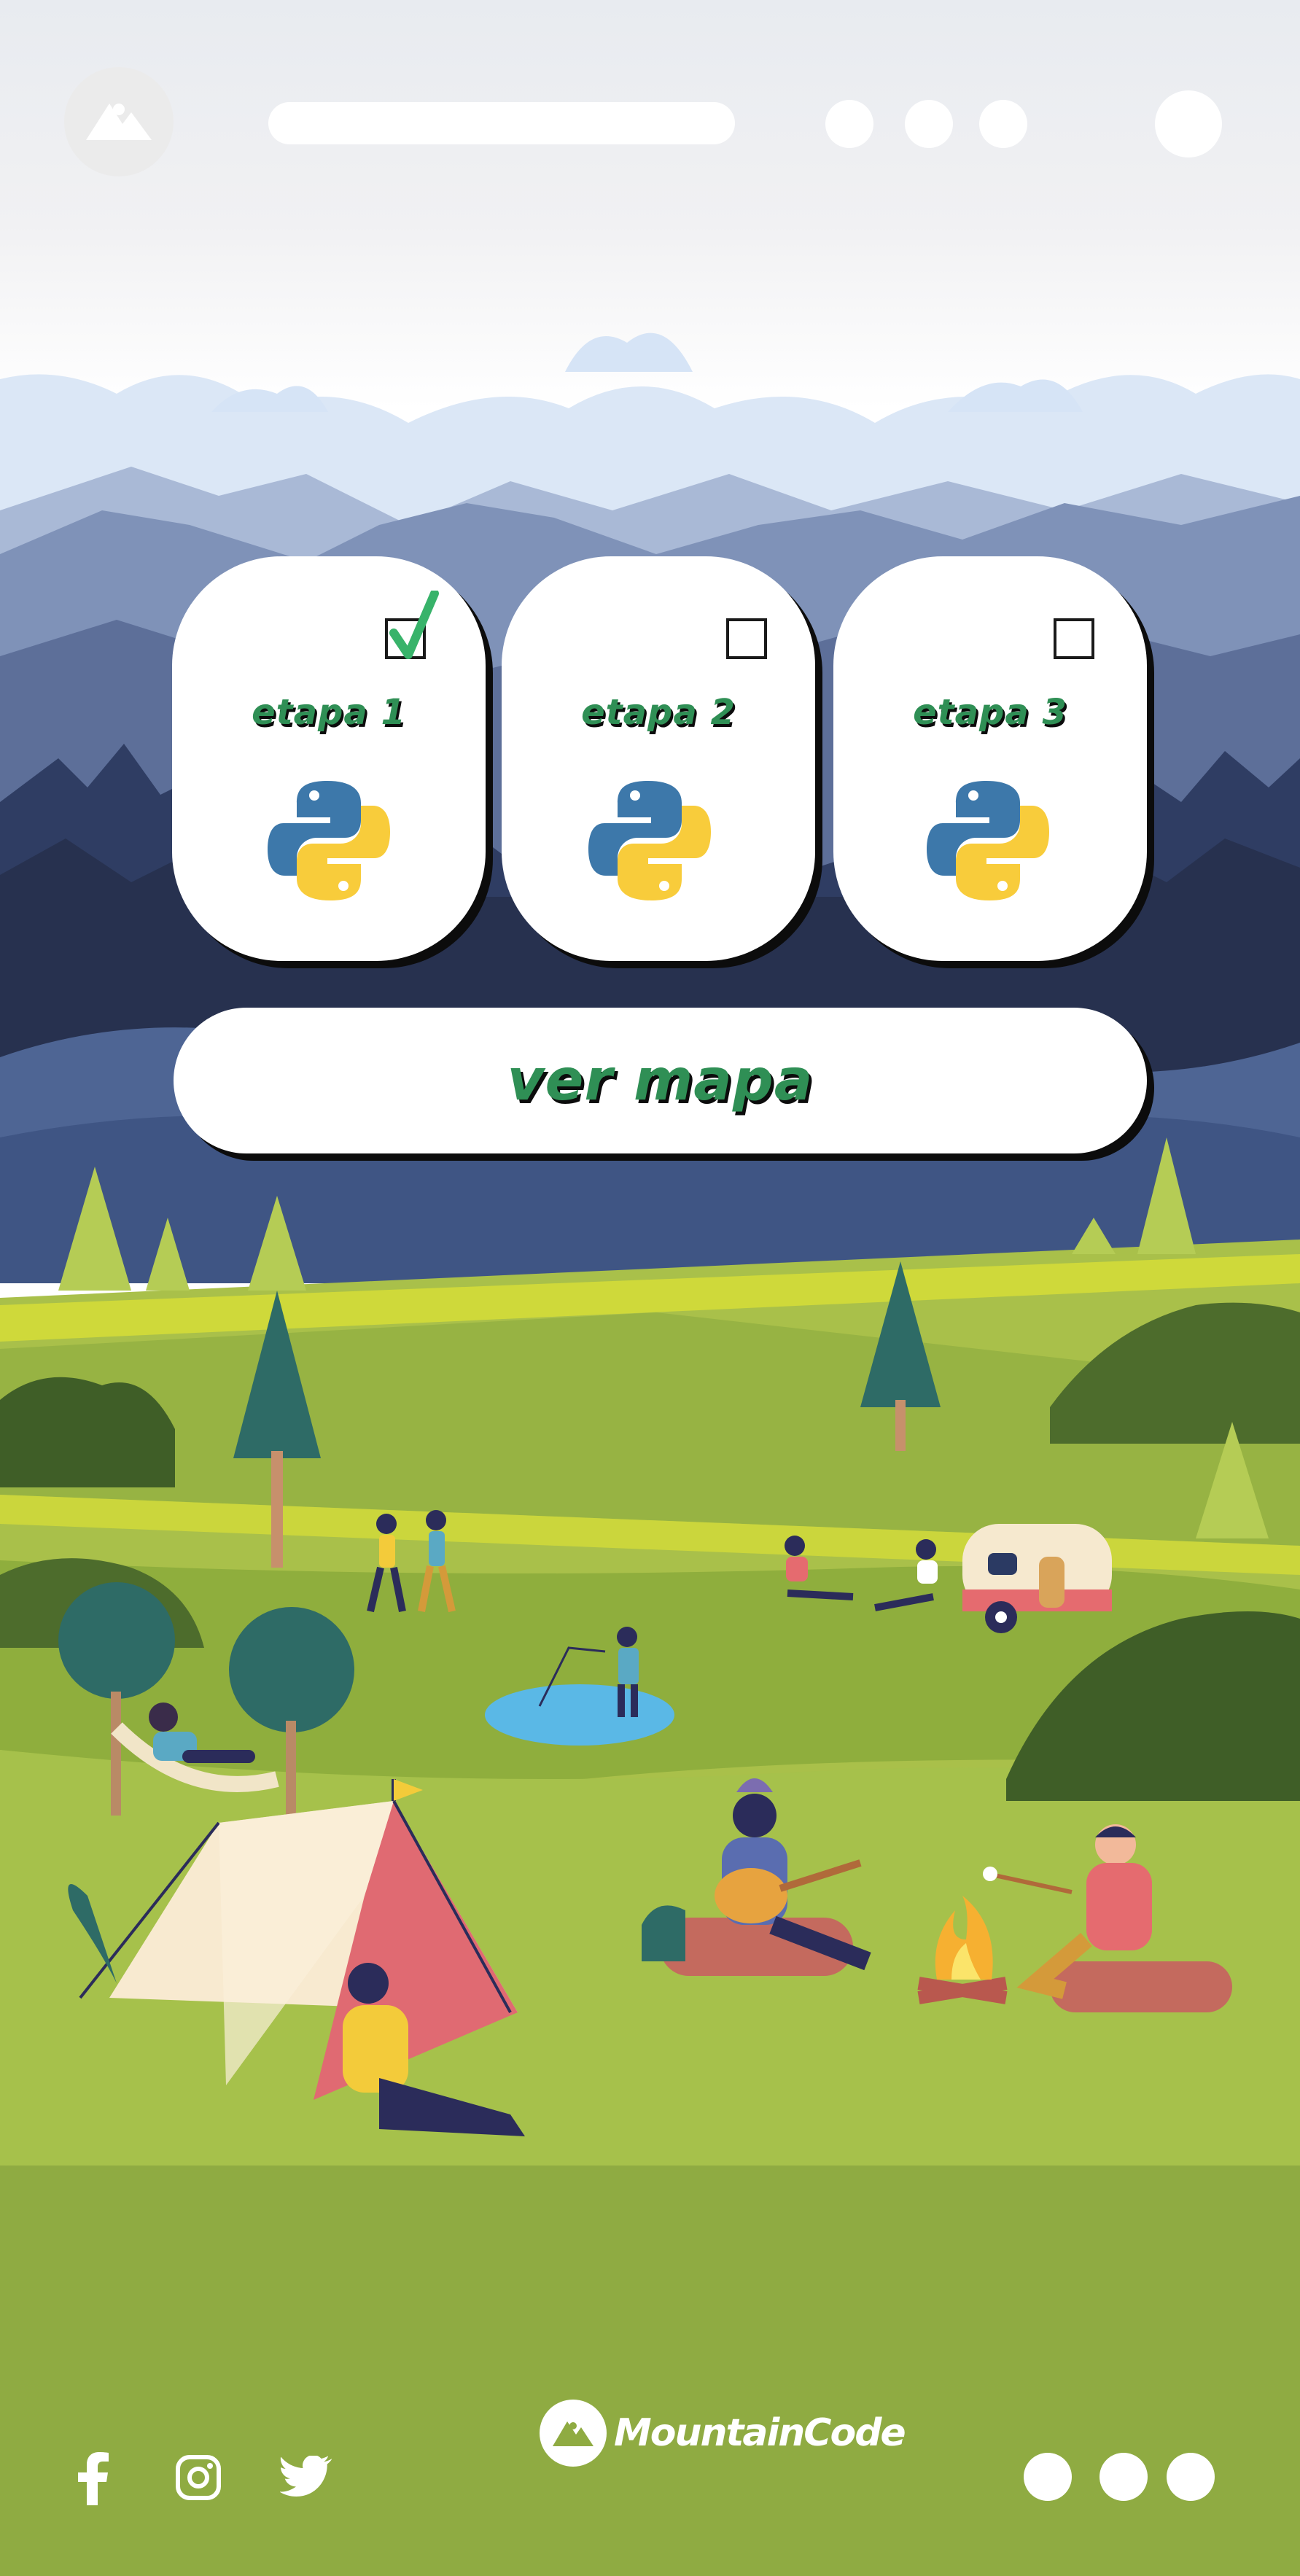 The width and height of the screenshot is (1300, 2576). Describe the element at coordinates (1188, 123) in the screenshot. I see `profile-avatar` at that location.